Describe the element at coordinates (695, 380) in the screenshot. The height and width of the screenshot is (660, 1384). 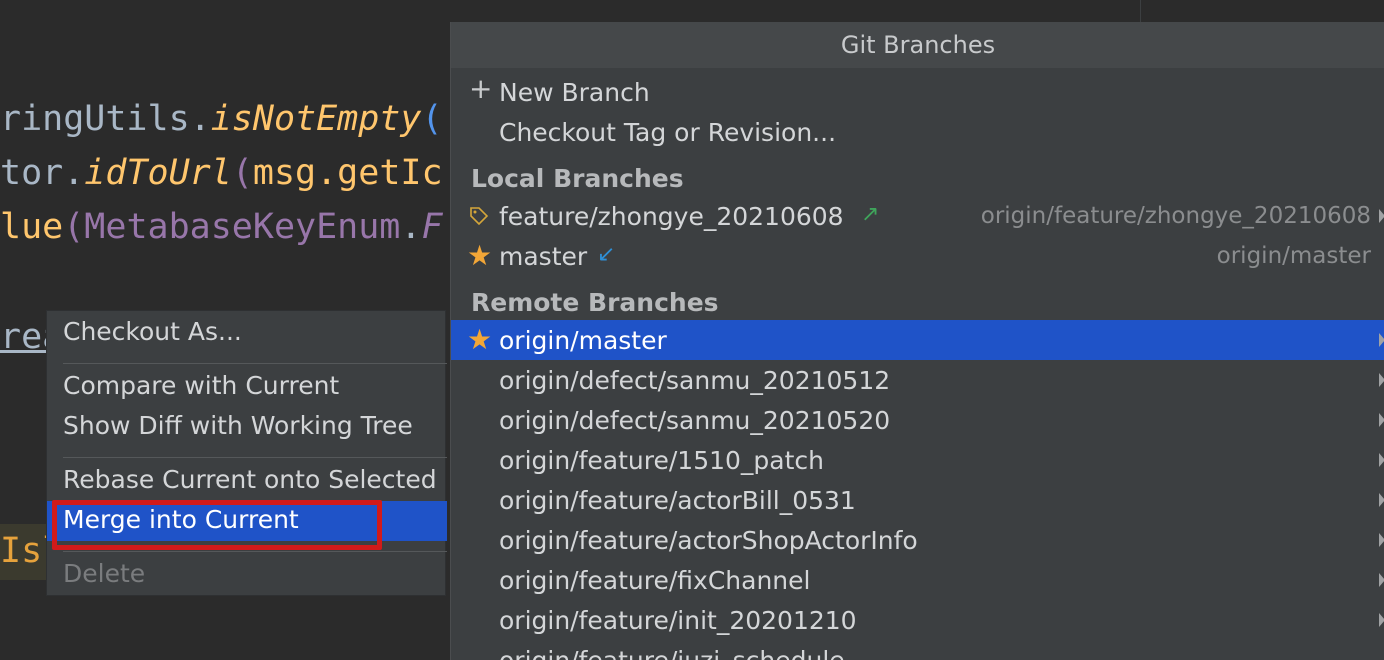
I see `branch-name: origin/defect/sanmu_20210512` at that location.